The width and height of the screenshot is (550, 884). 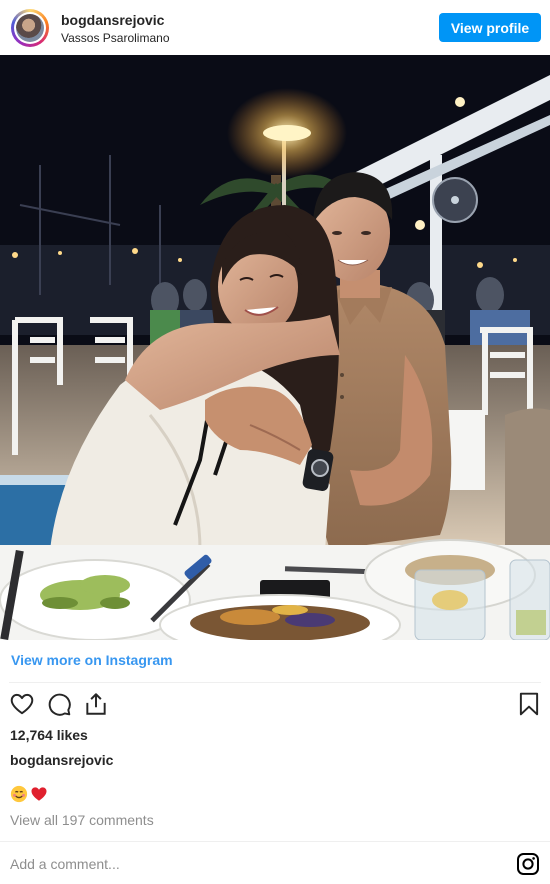 What do you see at coordinates (29, 796) in the screenshot?
I see `caption-emojis` at bounding box center [29, 796].